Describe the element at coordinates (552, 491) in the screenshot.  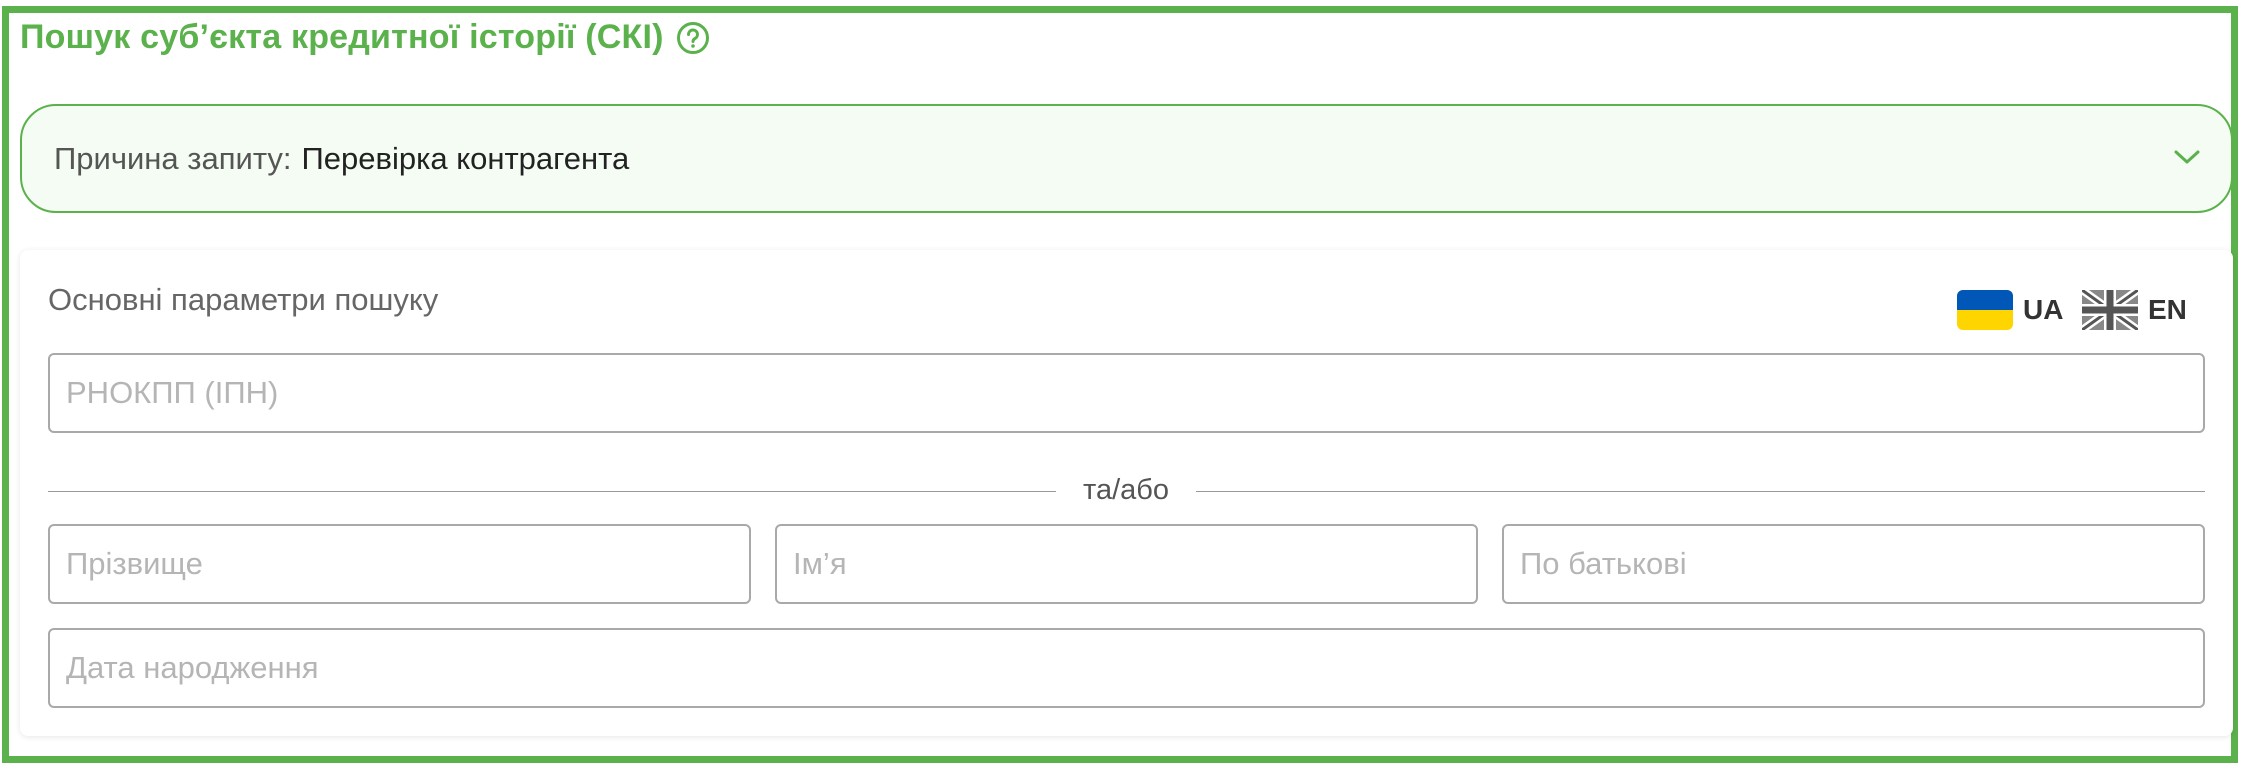
I see `divider-line-left` at that location.